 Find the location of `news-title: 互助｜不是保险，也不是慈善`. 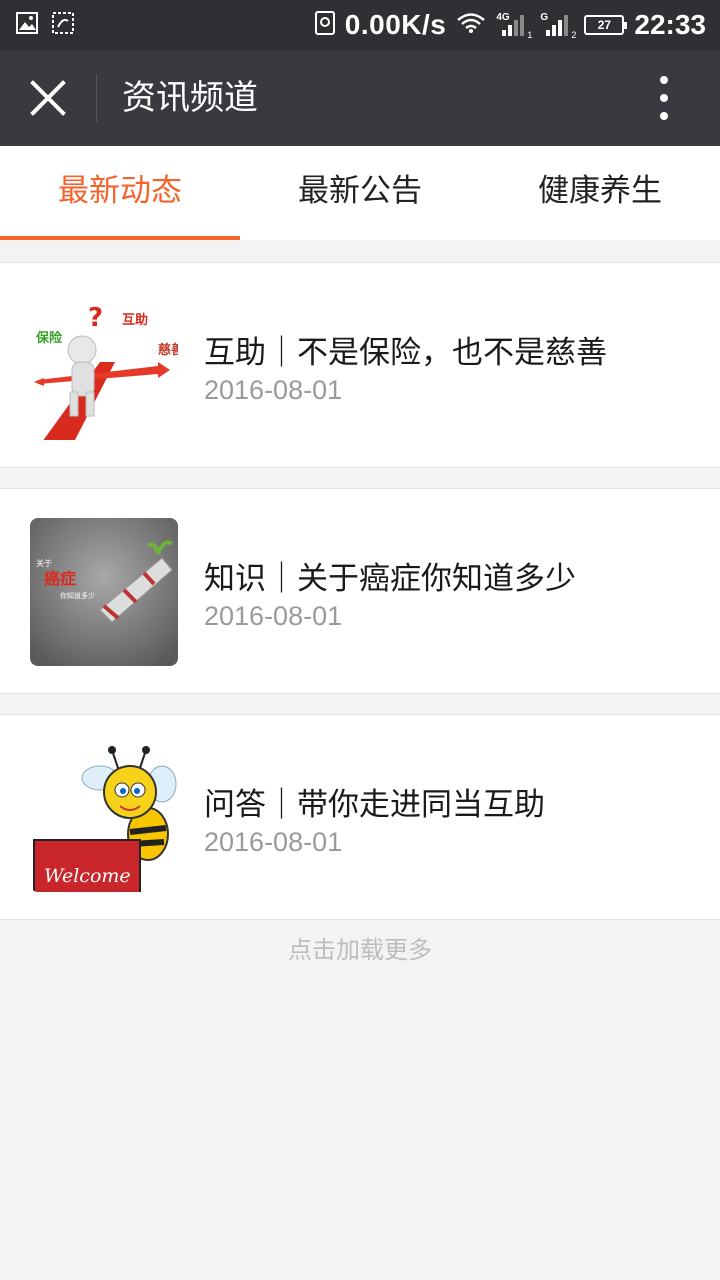

news-title: 互助｜不是保险，也不是慈善 is located at coordinates (405, 353).